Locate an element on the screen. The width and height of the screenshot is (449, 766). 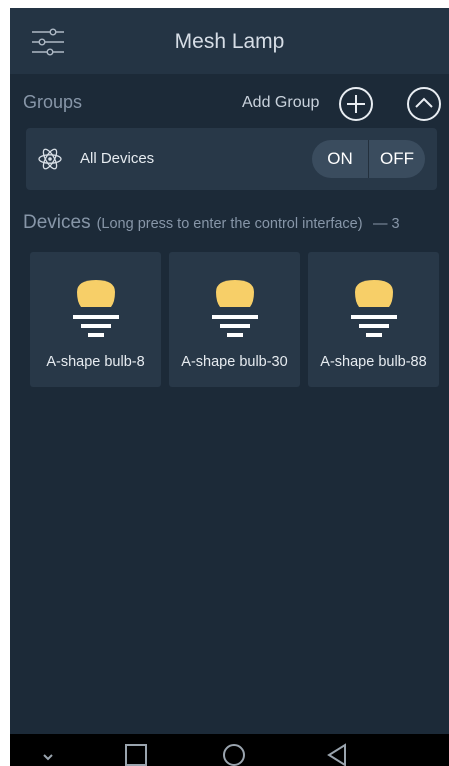
plus-circle-icon is located at coordinates (356, 104).